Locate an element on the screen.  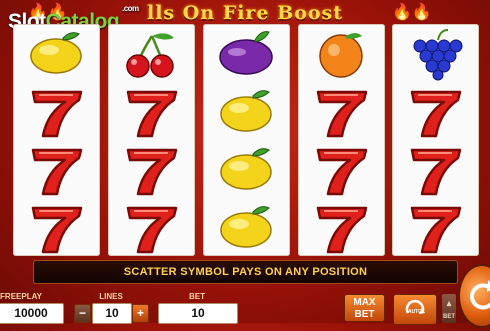
spin-button is located at coordinates (474, 296).